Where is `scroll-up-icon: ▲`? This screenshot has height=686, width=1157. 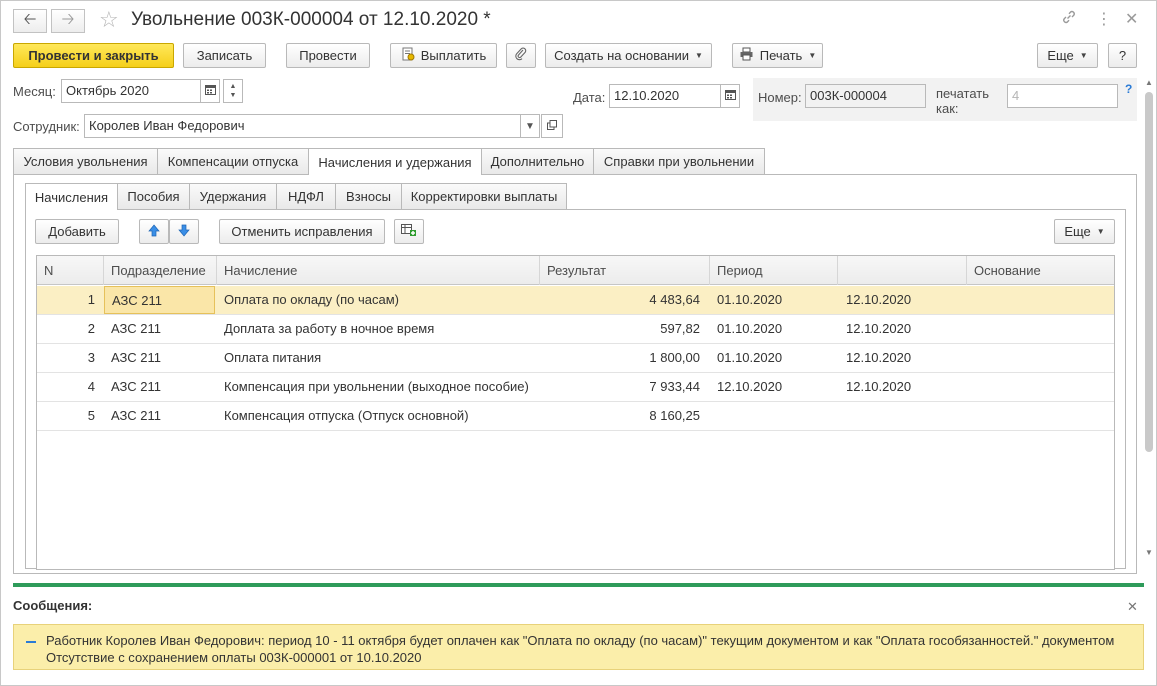
scroll-up-icon: ▲ is located at coordinates (1149, 82).